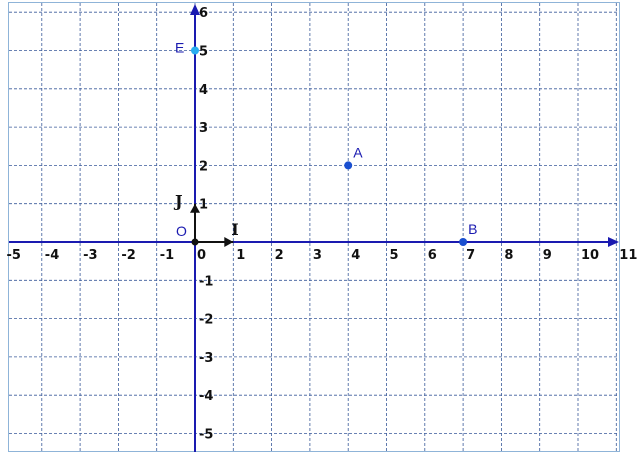 The width and height of the screenshot is (640, 457). I want to click on x-tick-label: -2, so click(128, 255).